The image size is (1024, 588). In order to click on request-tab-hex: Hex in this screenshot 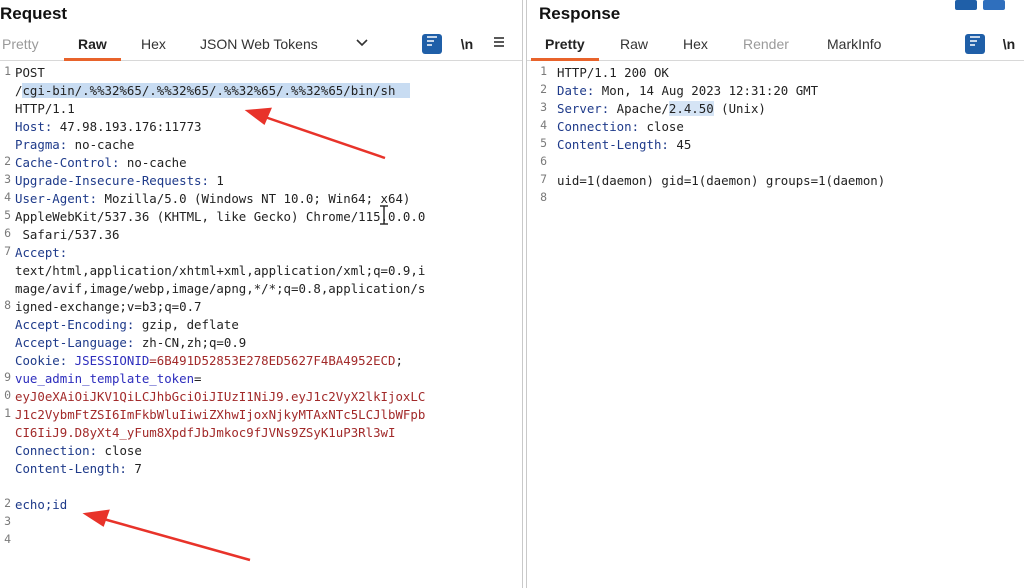, I will do `click(153, 44)`.